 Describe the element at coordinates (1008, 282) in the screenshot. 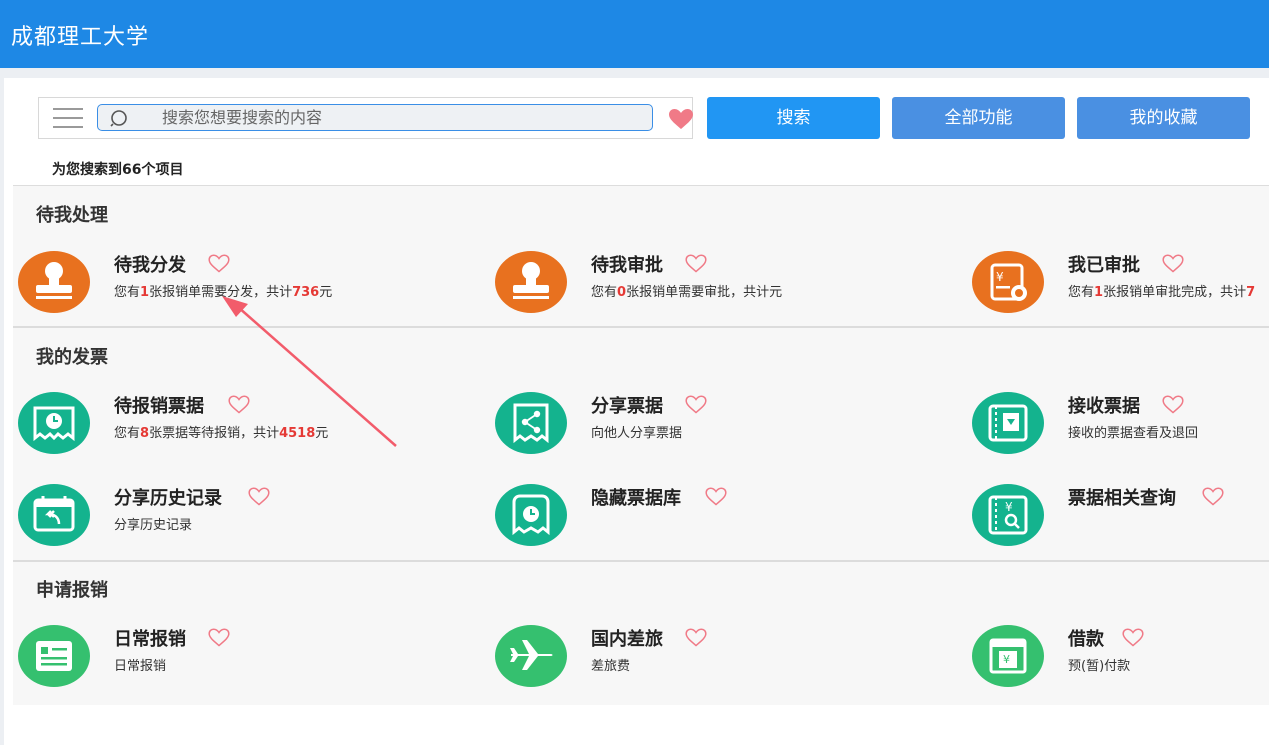

I see `approved-invoice-icon: ¥` at that location.